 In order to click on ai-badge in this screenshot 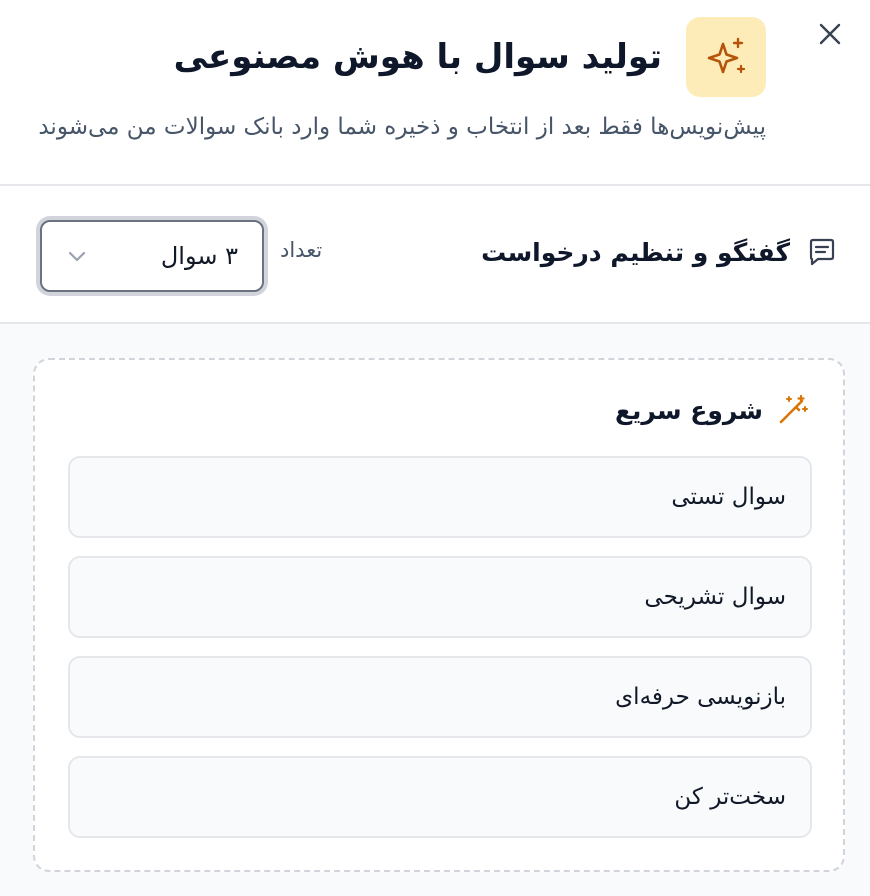, I will do `click(726, 57)`.